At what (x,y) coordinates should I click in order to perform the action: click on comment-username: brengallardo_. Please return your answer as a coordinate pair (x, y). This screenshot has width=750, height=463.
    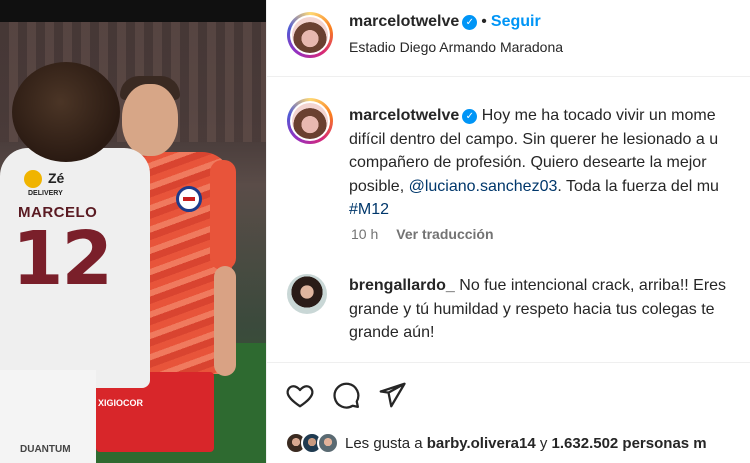
    Looking at the image, I should click on (402, 285).